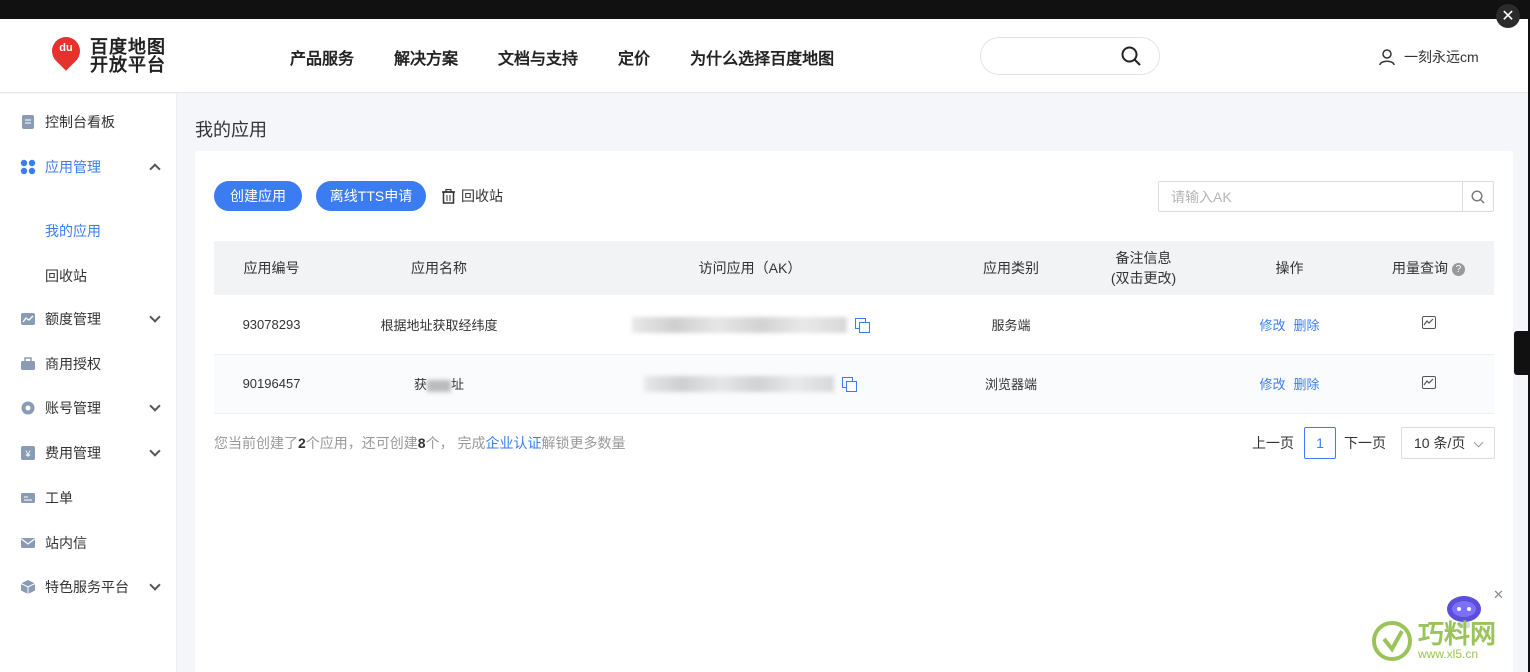 This screenshot has width=1530, height=672. What do you see at coordinates (538, 57) in the screenshot?
I see `nav-docs: 文档与支持` at bounding box center [538, 57].